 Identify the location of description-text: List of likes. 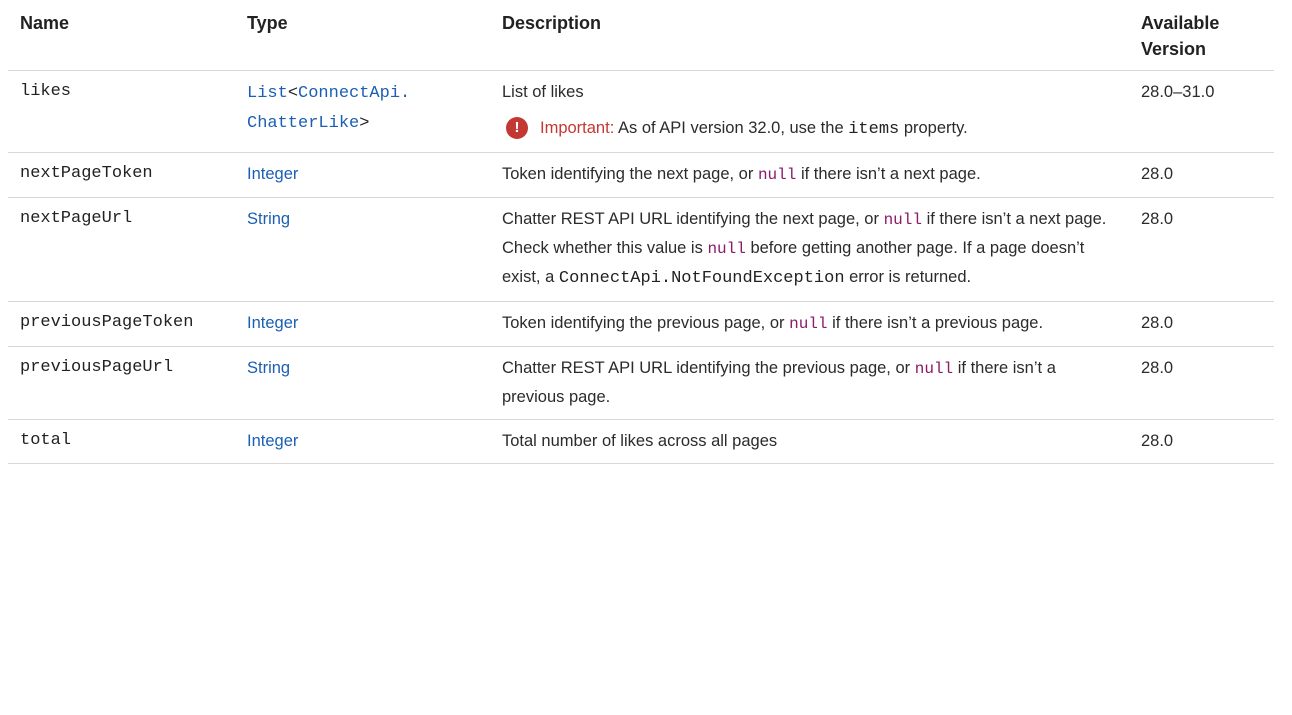
(543, 91).